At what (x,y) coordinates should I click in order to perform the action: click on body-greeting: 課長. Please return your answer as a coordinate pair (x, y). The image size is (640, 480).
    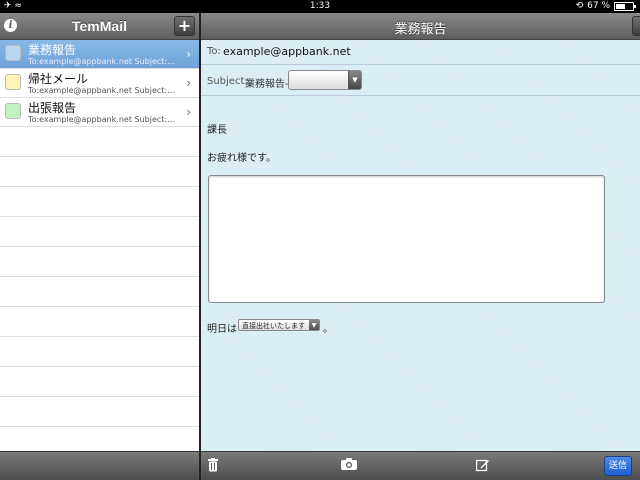
    Looking at the image, I should click on (217, 130).